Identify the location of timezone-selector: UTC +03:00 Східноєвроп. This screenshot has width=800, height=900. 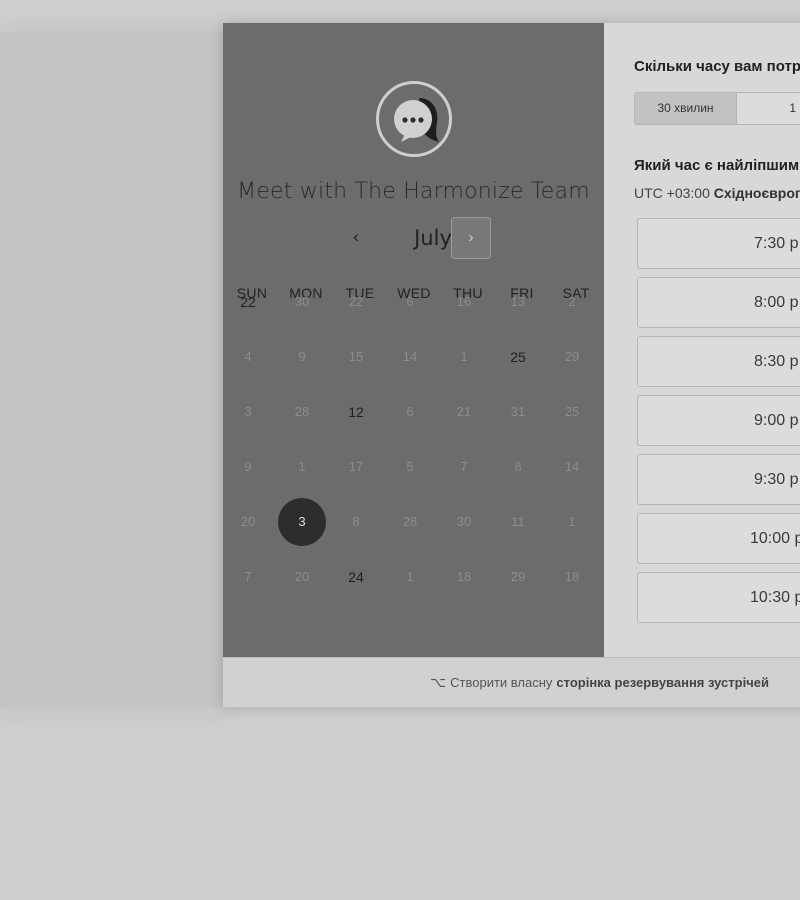
(717, 193).